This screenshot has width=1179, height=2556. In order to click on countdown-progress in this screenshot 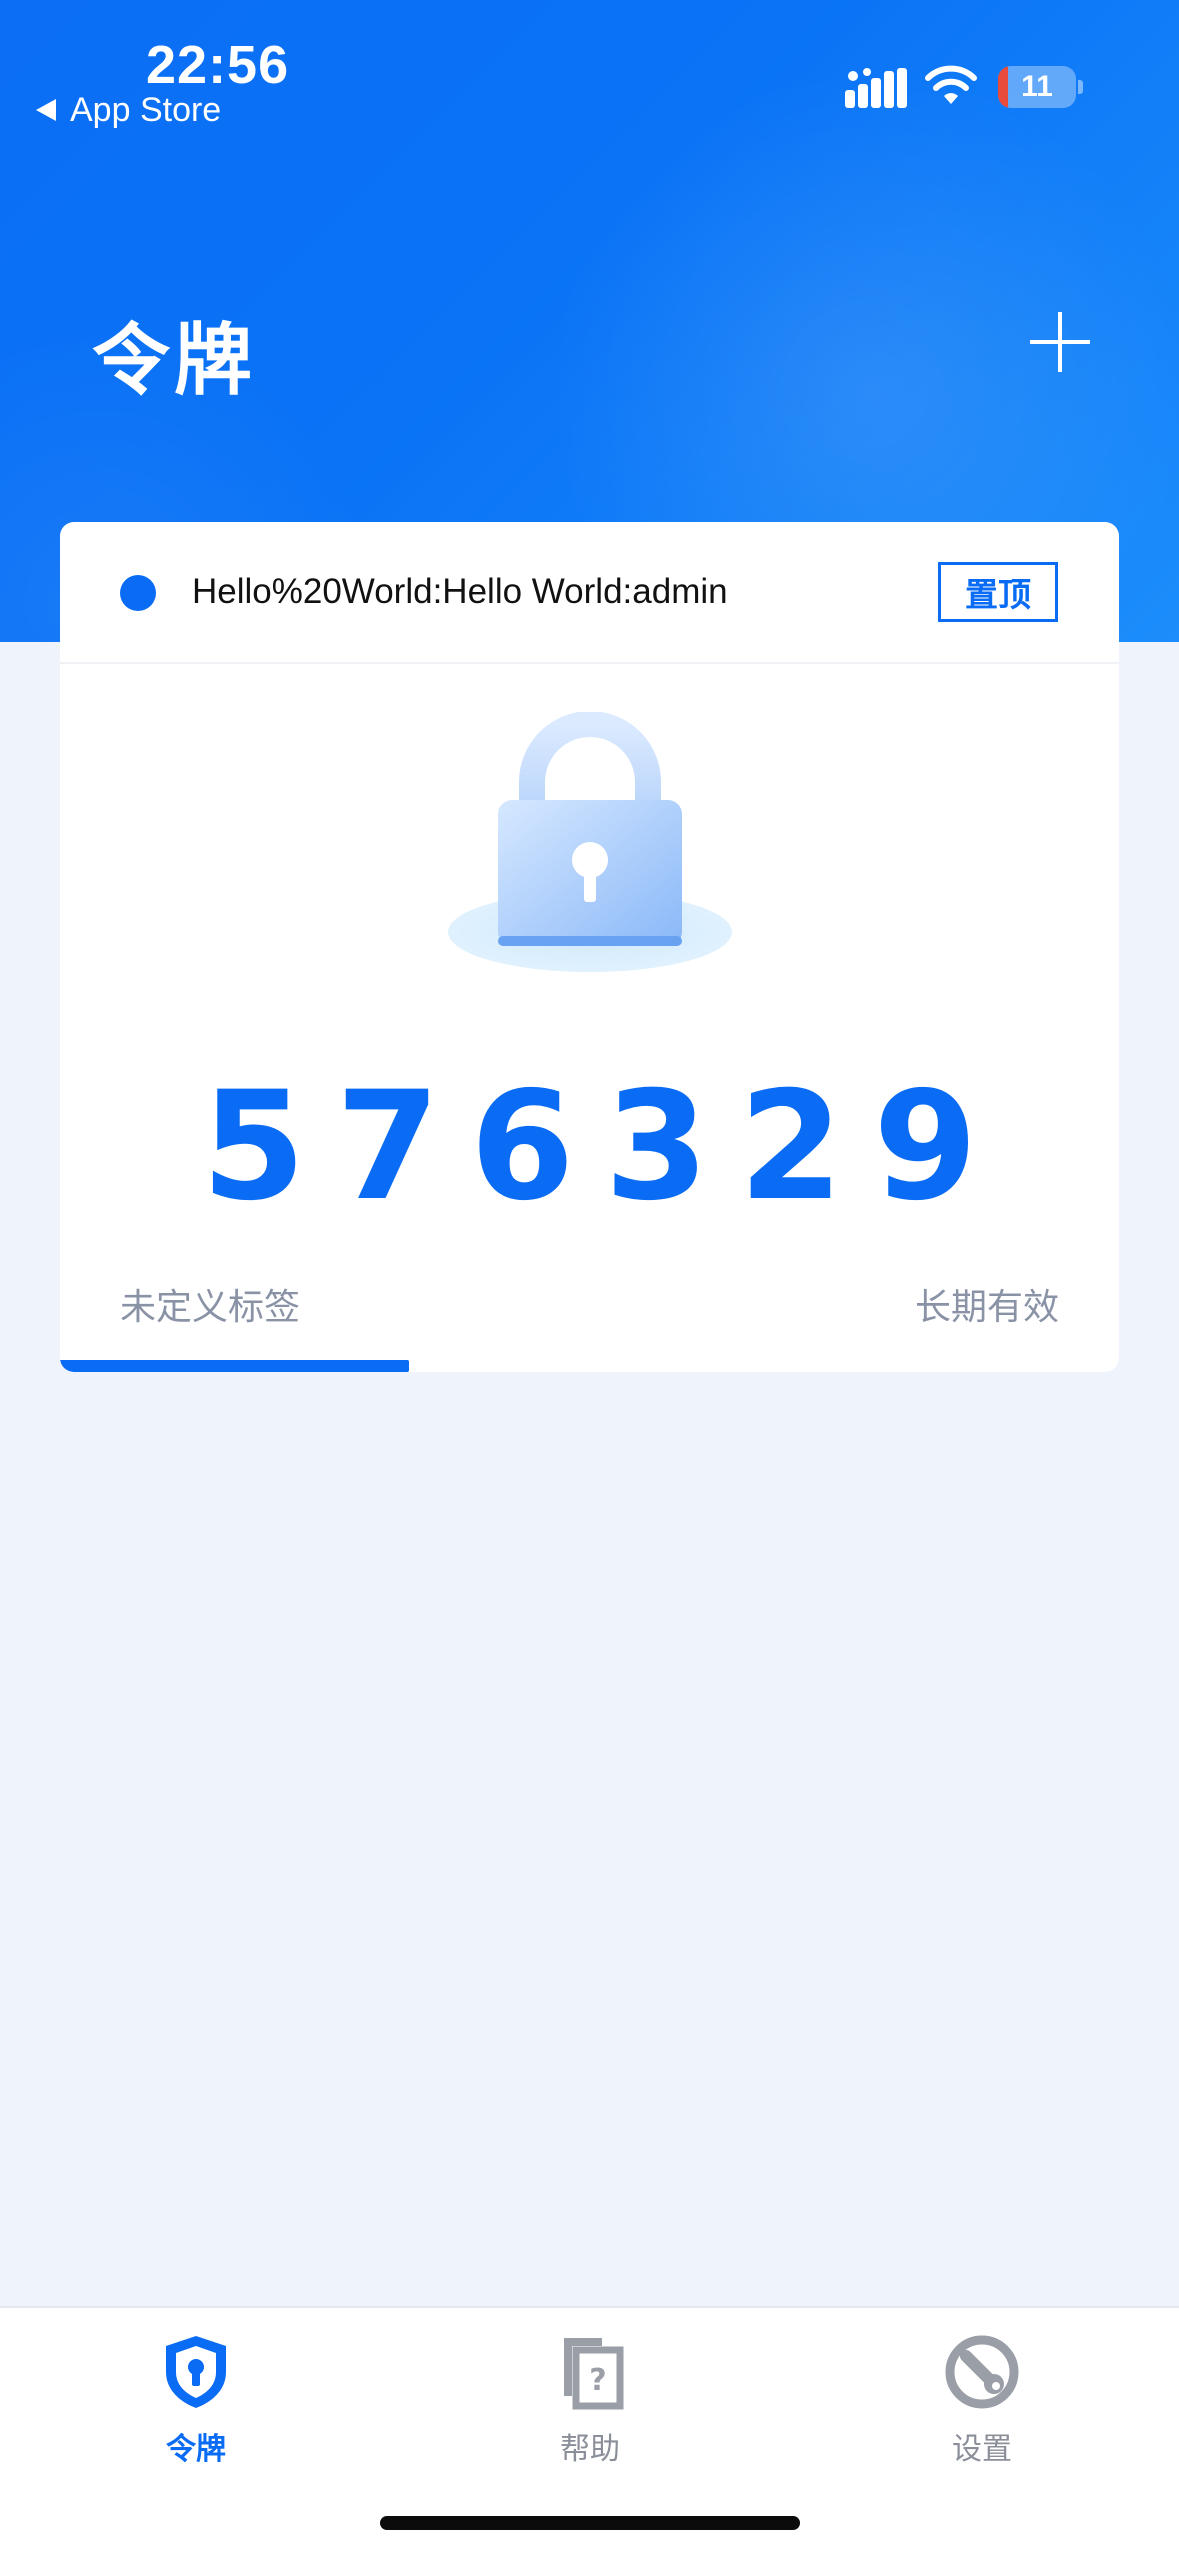, I will do `click(589, 1366)`.